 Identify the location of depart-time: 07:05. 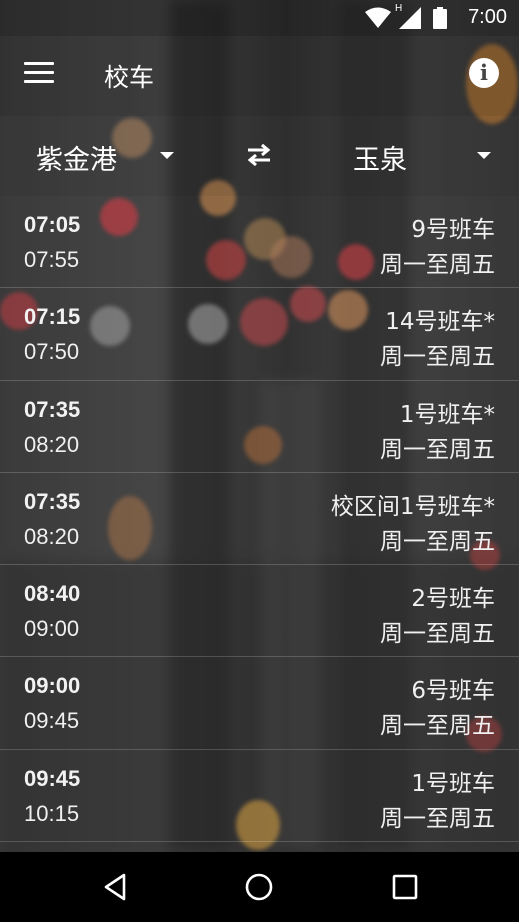
(52, 224).